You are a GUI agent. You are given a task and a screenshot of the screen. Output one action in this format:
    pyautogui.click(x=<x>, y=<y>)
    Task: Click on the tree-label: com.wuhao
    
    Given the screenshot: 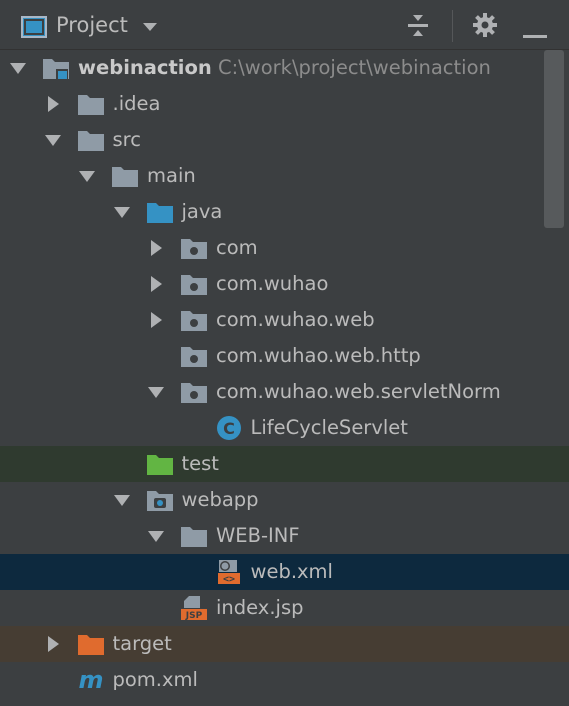 What is the action you would take?
    pyautogui.click(x=272, y=283)
    